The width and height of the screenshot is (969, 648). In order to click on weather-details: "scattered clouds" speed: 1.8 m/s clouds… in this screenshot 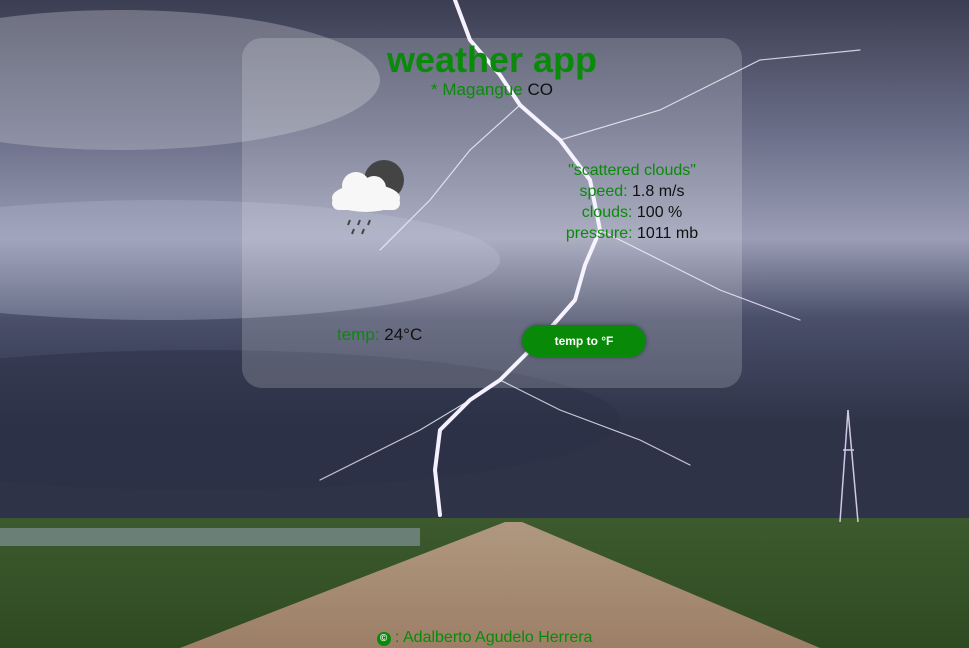, I will do `click(632, 202)`.